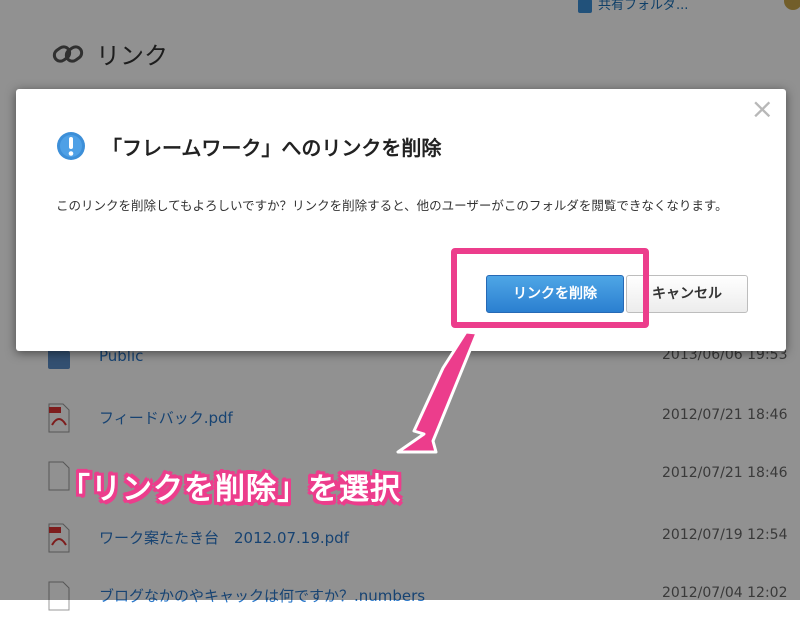  What do you see at coordinates (230, 489) in the screenshot?
I see `annotation-caption: 「リンクを削除」を選択` at bounding box center [230, 489].